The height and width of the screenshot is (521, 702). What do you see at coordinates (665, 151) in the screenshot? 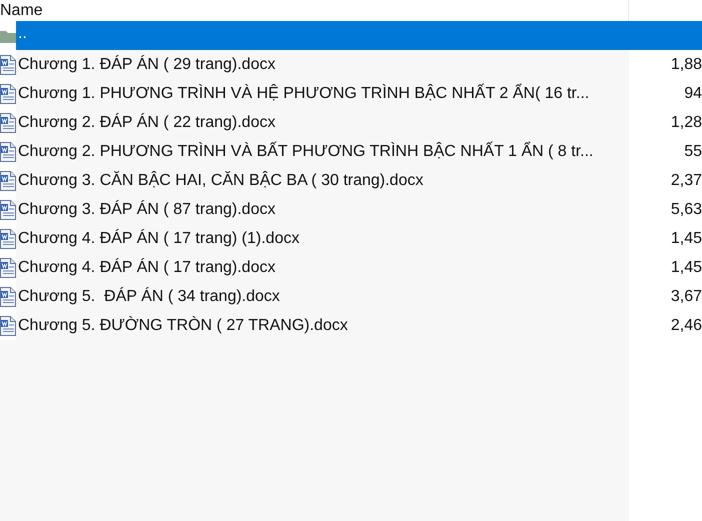
I see `file-size: 55` at bounding box center [665, 151].